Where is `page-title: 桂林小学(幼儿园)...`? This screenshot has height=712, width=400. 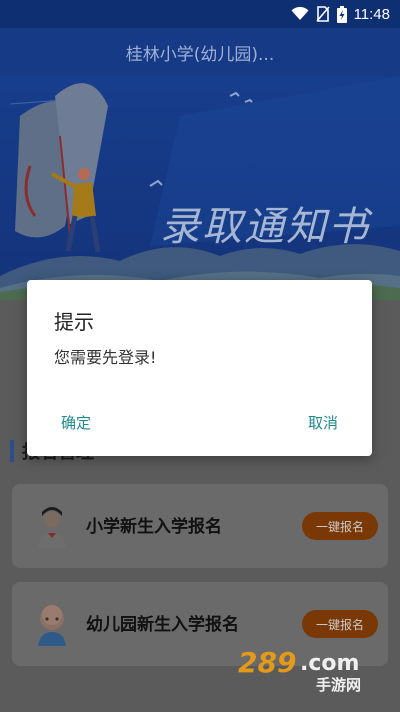 page-title: 桂林小学(幼儿园)... is located at coordinates (200, 55).